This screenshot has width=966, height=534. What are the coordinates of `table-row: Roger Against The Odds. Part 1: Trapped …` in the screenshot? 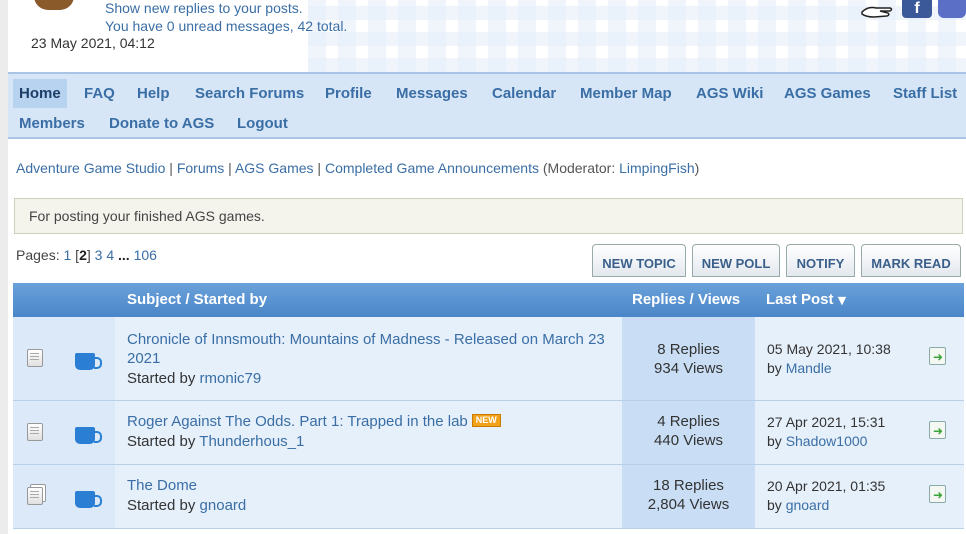 It's located at (488, 433).